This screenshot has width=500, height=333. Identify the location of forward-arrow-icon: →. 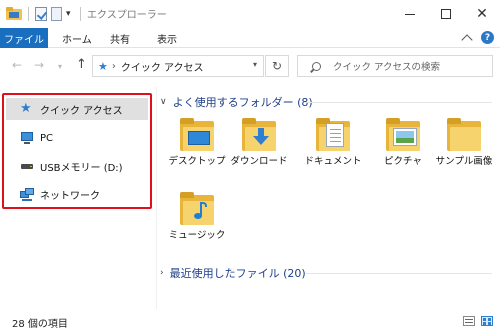
(39, 65).